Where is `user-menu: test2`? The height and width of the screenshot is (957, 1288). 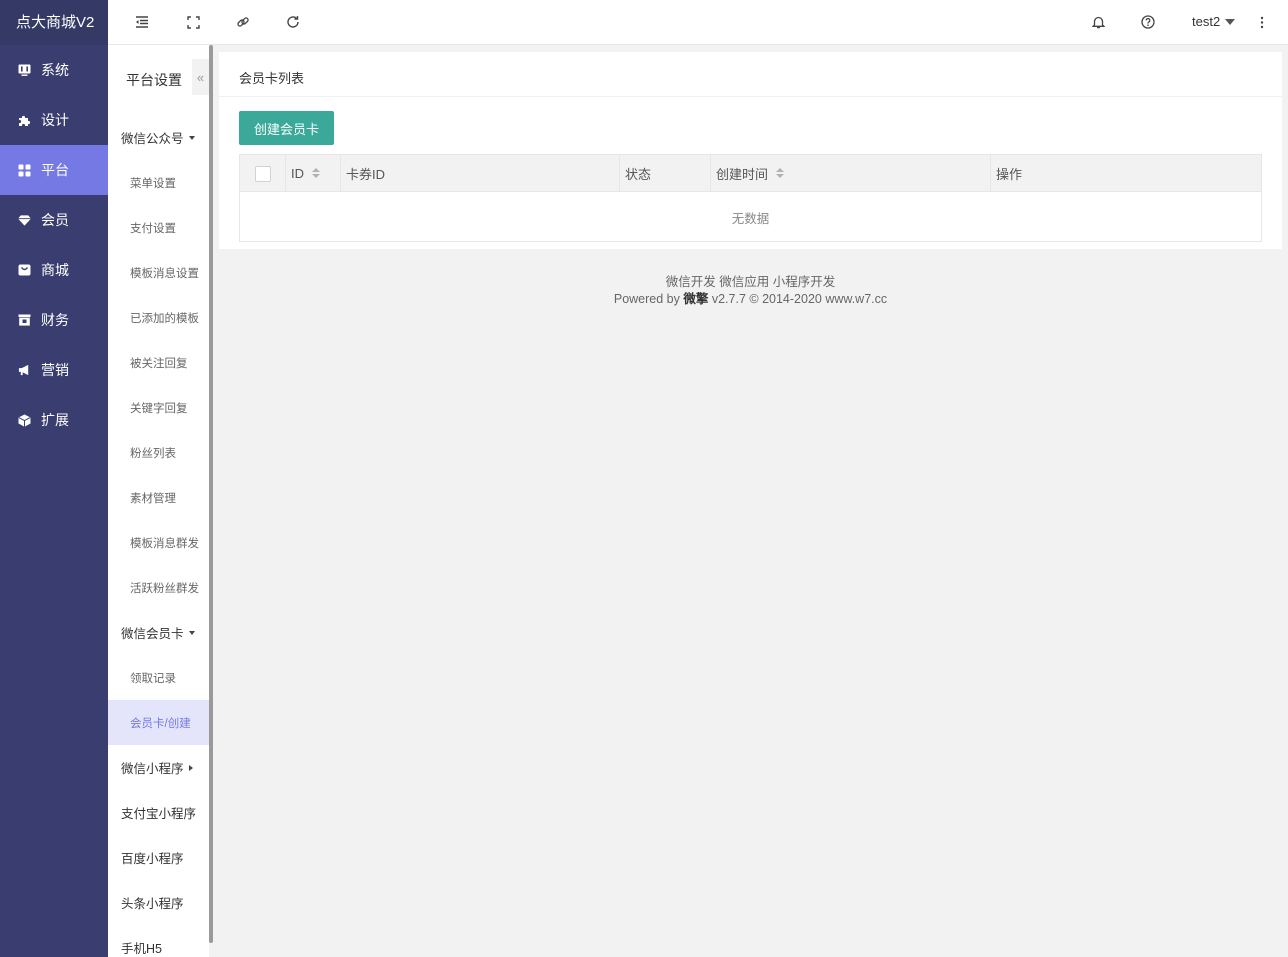 user-menu: test2 is located at coordinates (1214, 21).